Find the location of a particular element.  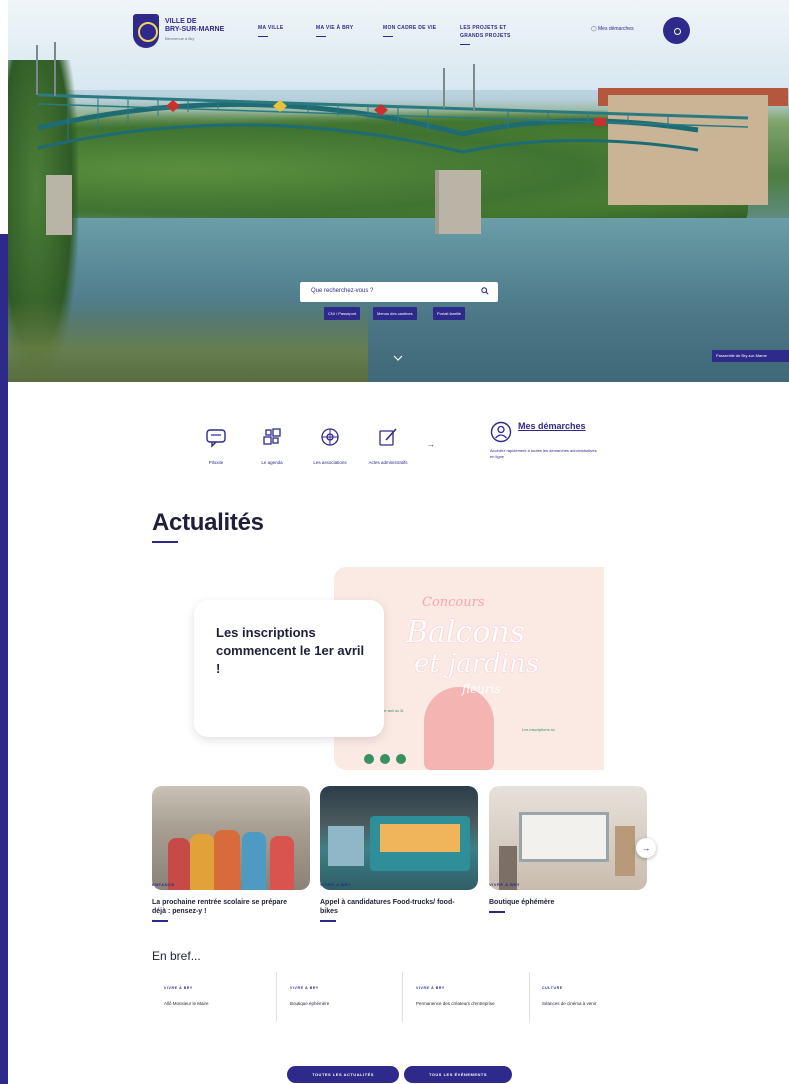

poster-line-4: fleuris is located at coordinates (481, 689).